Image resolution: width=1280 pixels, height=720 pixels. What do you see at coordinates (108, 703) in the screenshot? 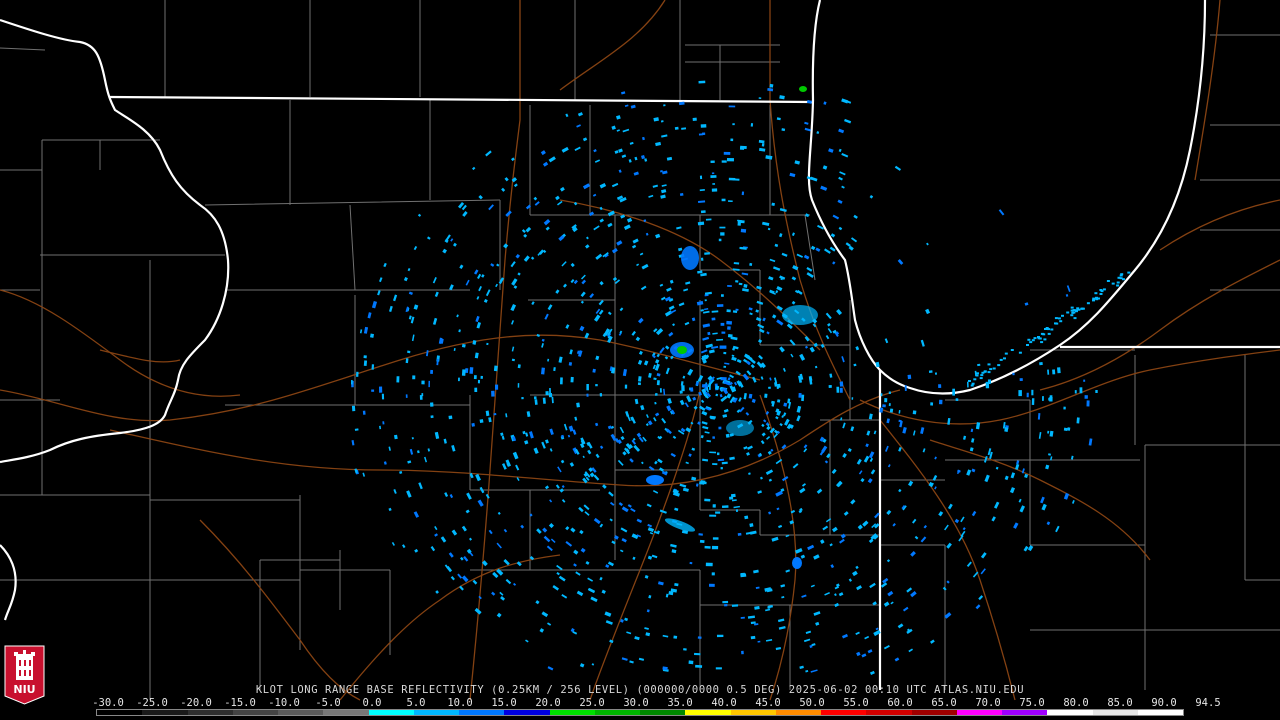
I see `colorbar-label: -30.0` at bounding box center [108, 703].